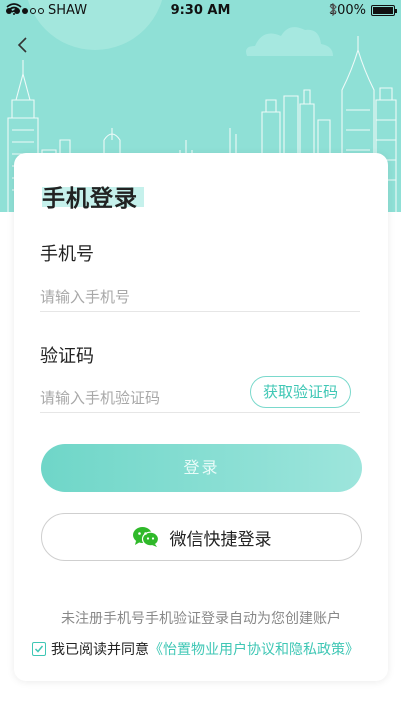  I want to click on code-label: 验证码, so click(67, 356).